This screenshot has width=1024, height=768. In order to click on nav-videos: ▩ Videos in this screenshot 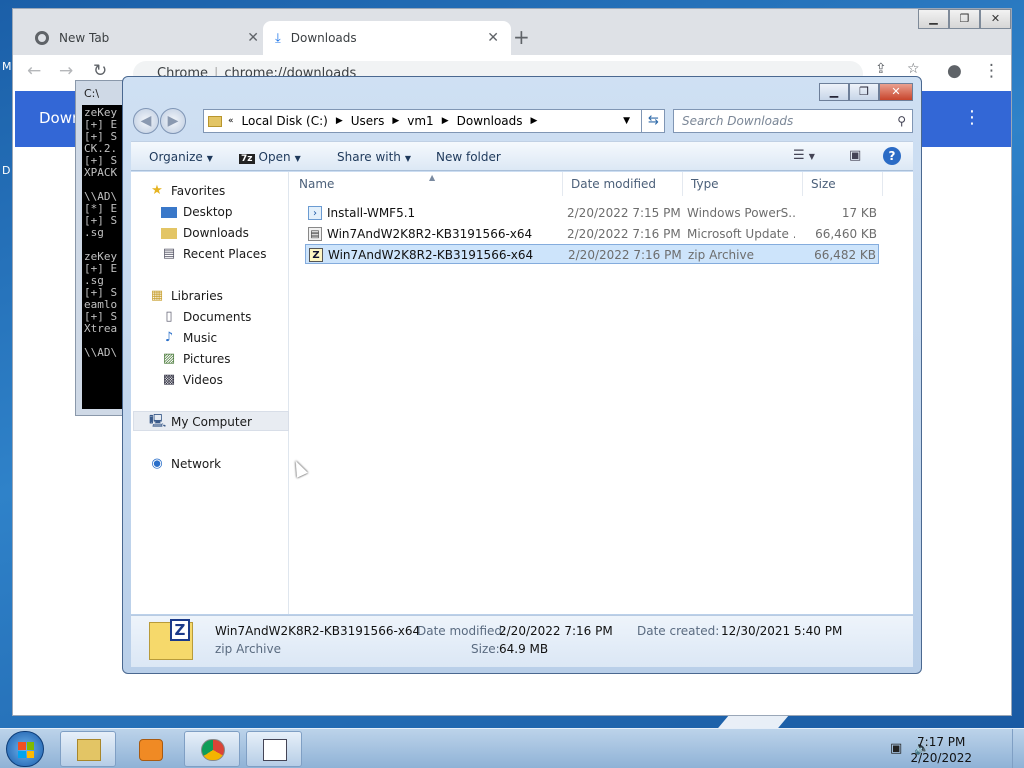, I will do `click(192, 380)`.